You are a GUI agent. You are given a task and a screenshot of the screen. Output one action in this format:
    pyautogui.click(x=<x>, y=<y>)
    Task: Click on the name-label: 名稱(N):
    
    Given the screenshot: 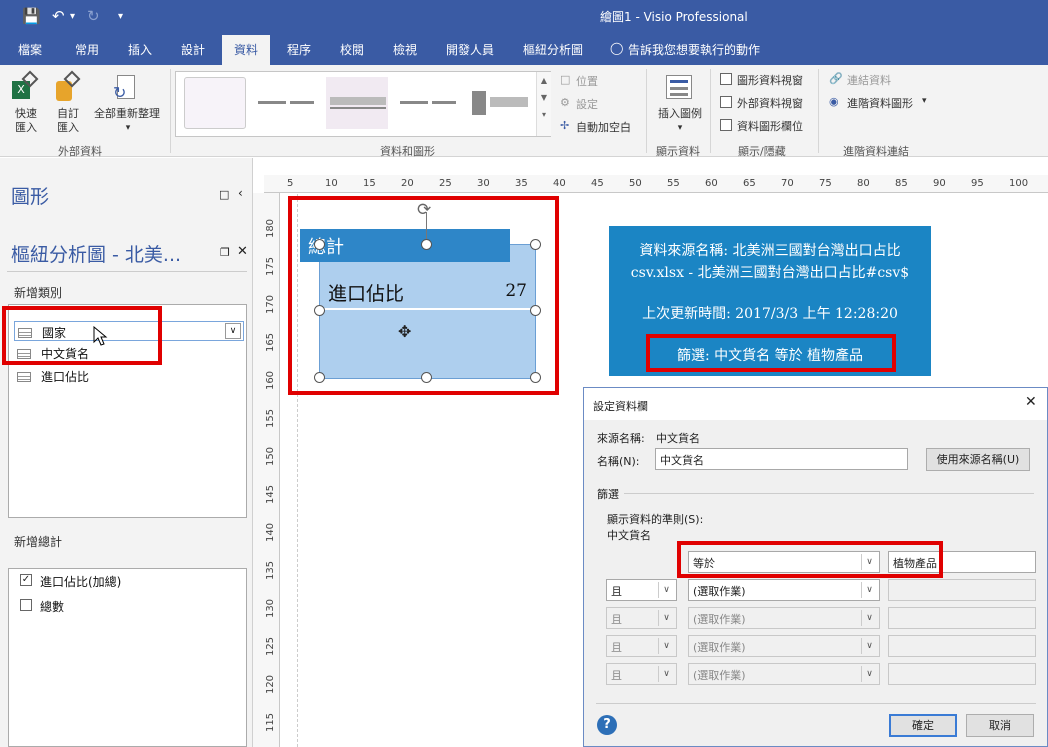 What is the action you would take?
    pyautogui.click(x=618, y=461)
    